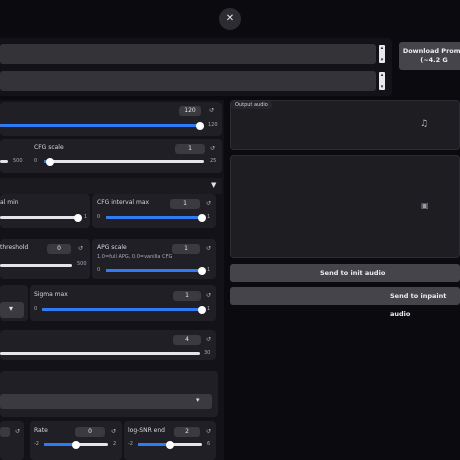  I want to click on rate-label: Rate, so click(41, 430).